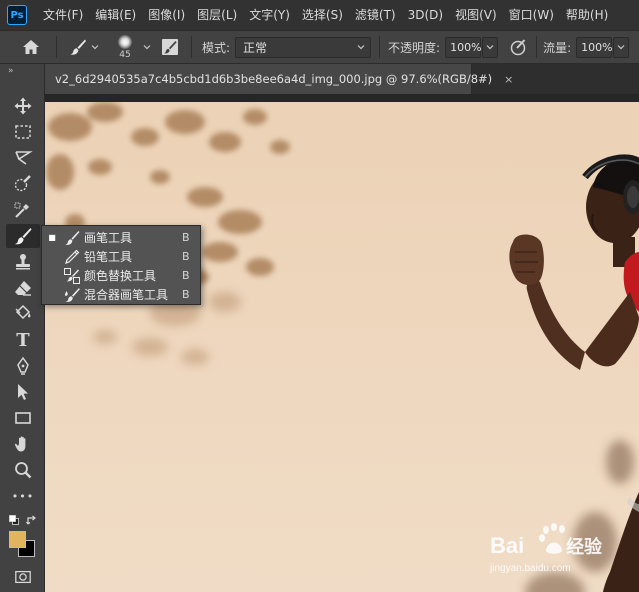 The image size is (639, 592). I want to click on brush-panel-icon, so click(170, 47).